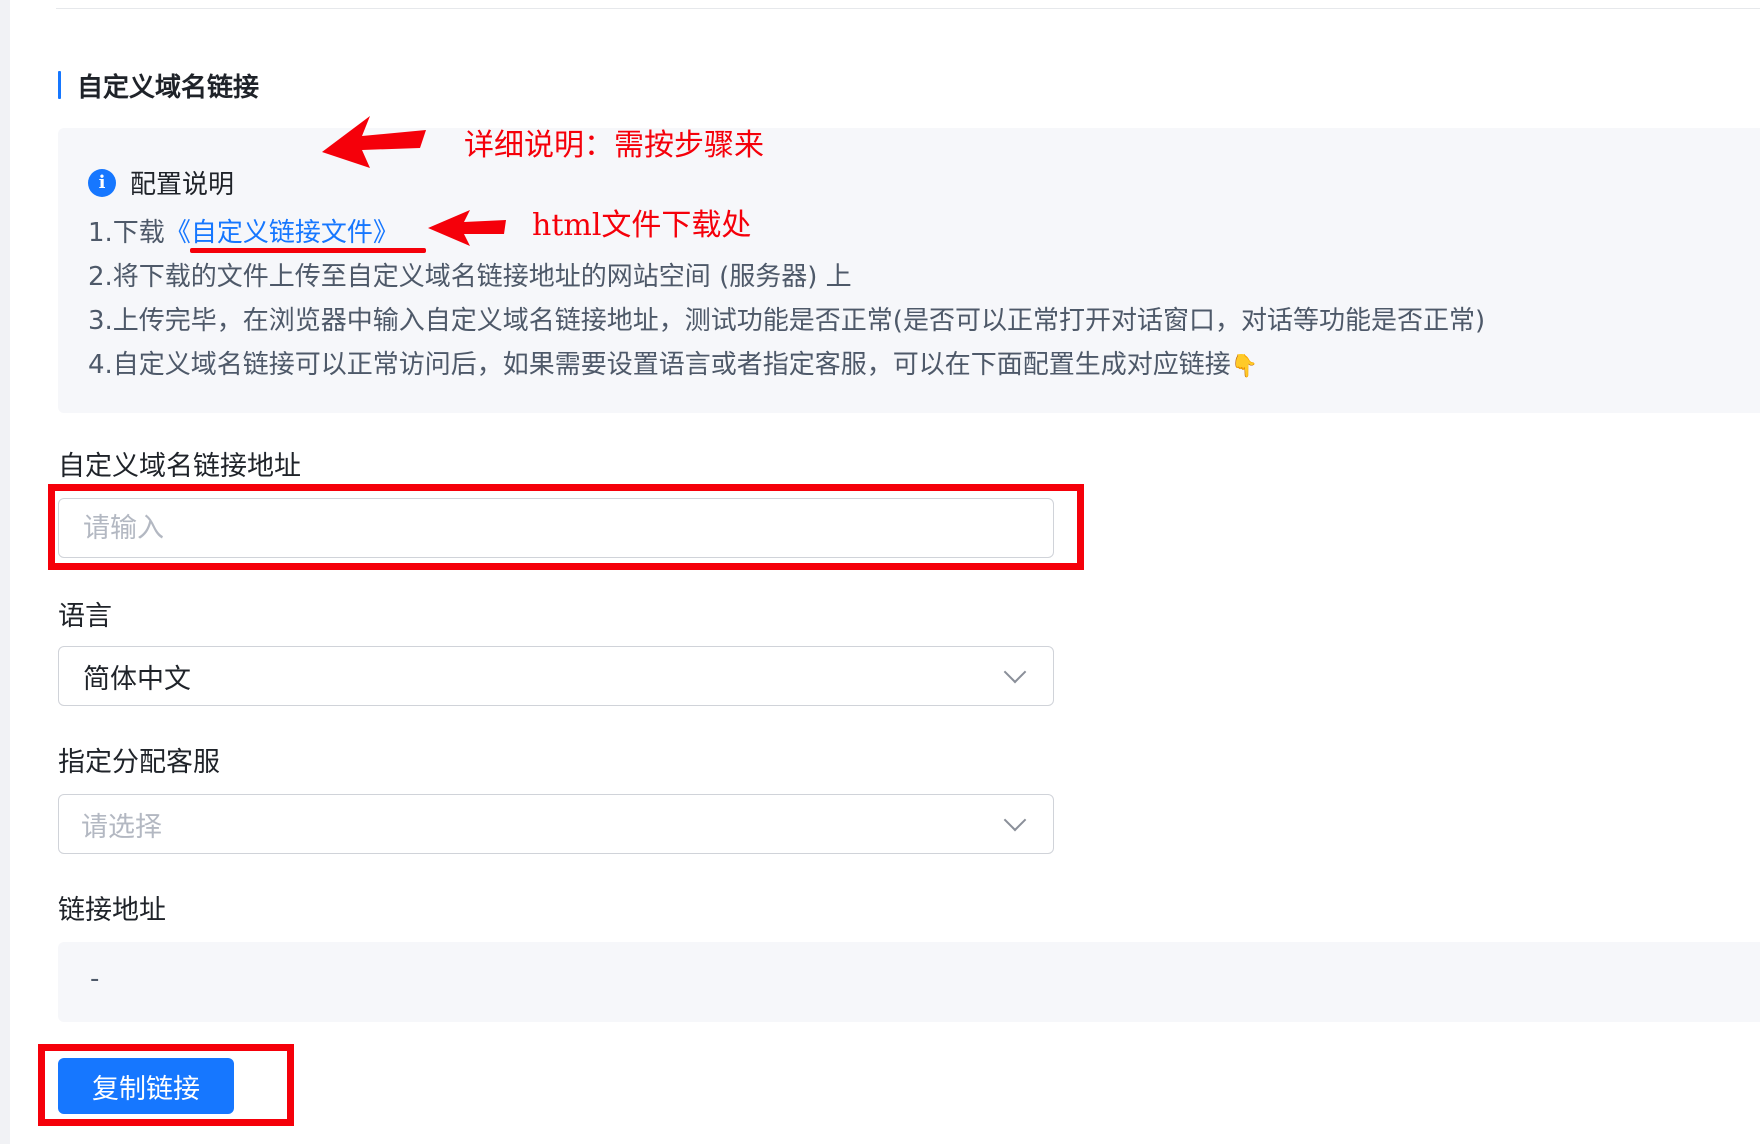  I want to click on annotation-arrows, so click(414, 181).